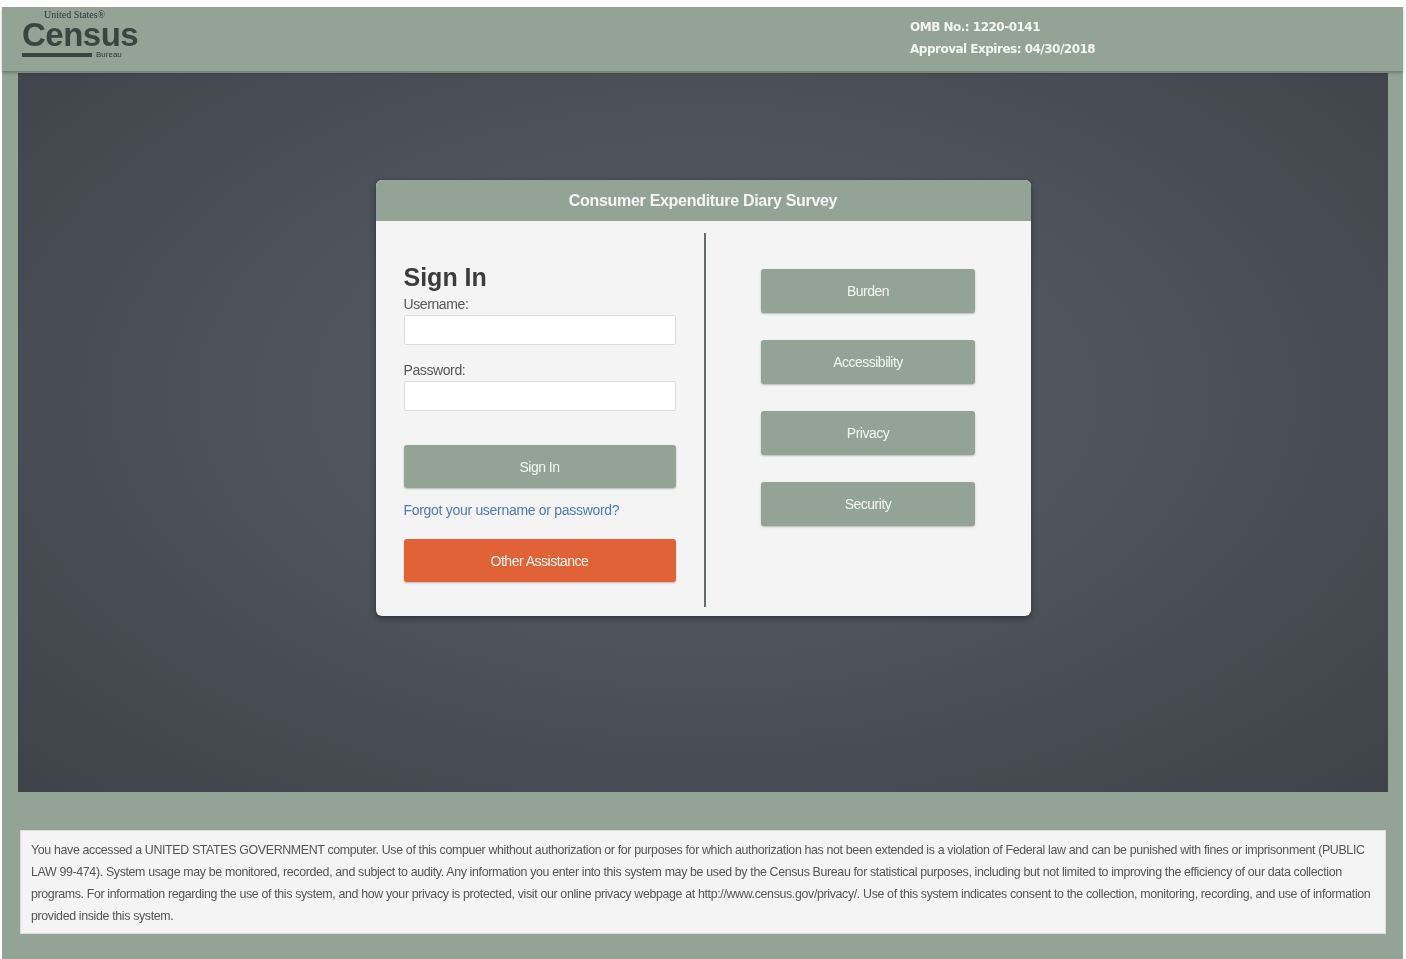  What do you see at coordinates (976, 27) in the screenshot?
I see `omb-number: OMB No.: 1220-0141` at bounding box center [976, 27].